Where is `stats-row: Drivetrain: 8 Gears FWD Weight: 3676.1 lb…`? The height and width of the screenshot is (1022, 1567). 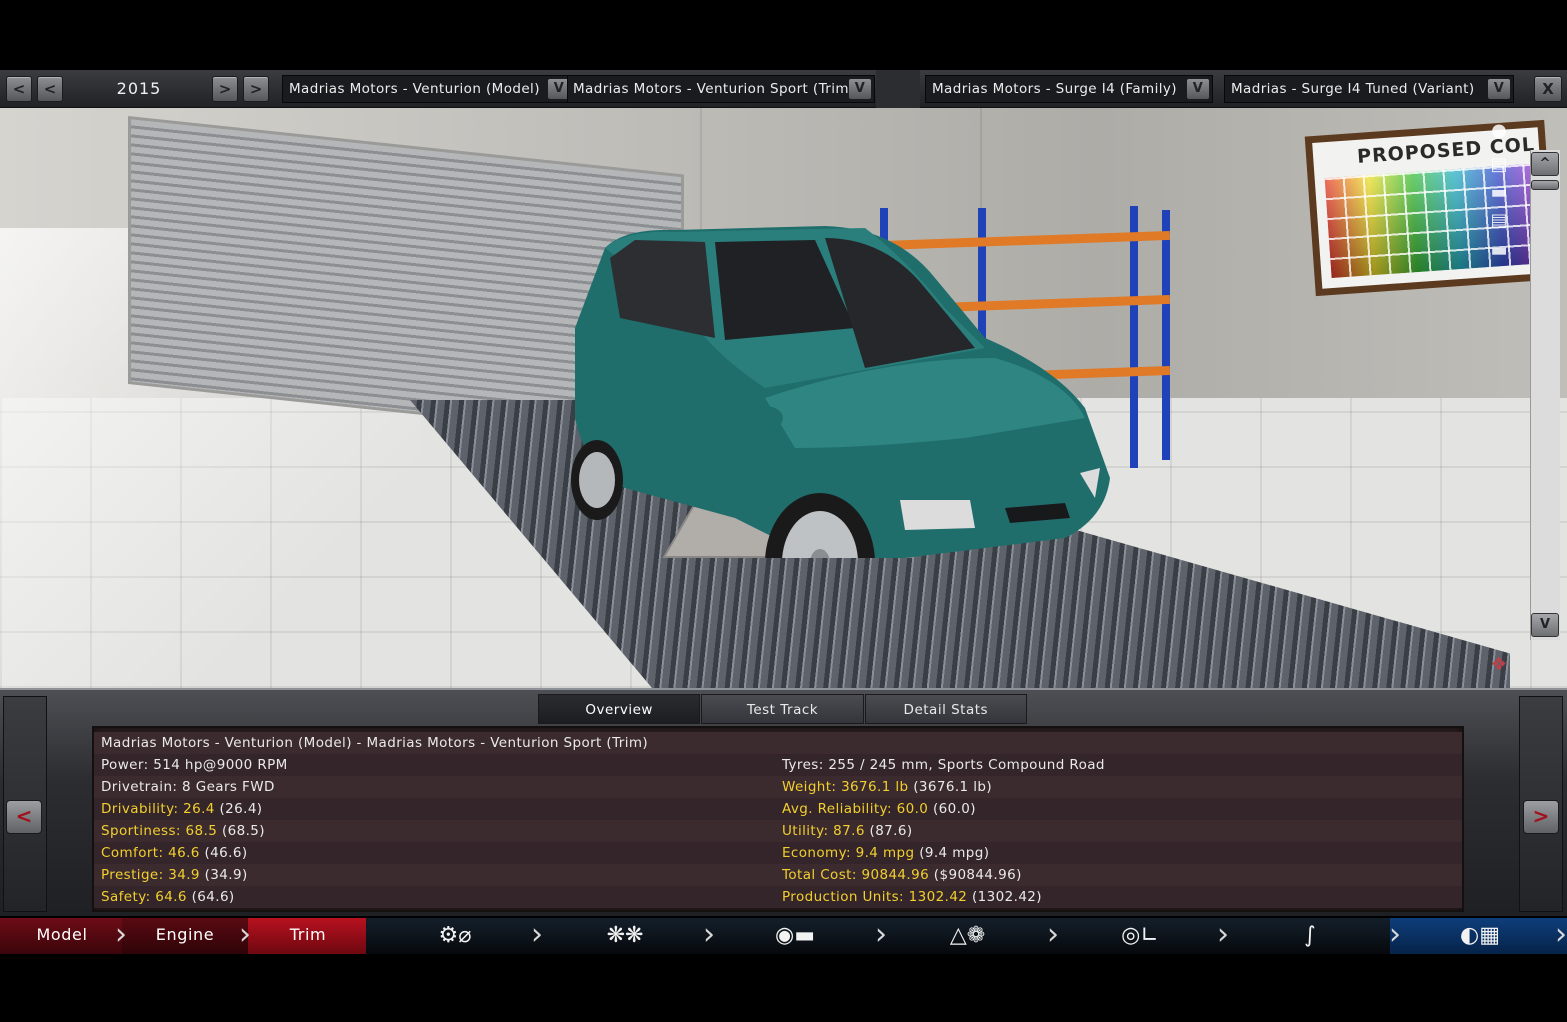
stats-row: Drivetrain: 8 Gears FWD Weight: 3676.1 lb… is located at coordinates (778, 787).